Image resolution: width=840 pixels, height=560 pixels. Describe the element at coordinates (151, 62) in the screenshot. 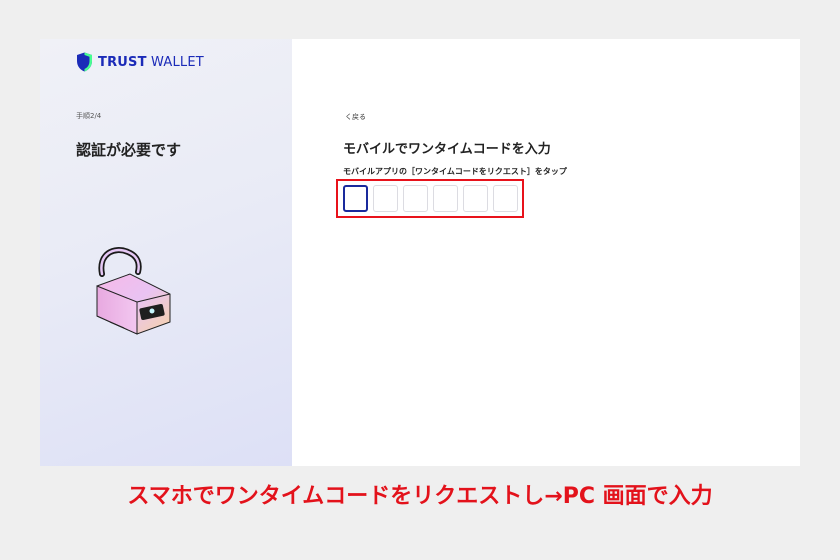

I see `logo-text: TRUST WALLET` at that location.